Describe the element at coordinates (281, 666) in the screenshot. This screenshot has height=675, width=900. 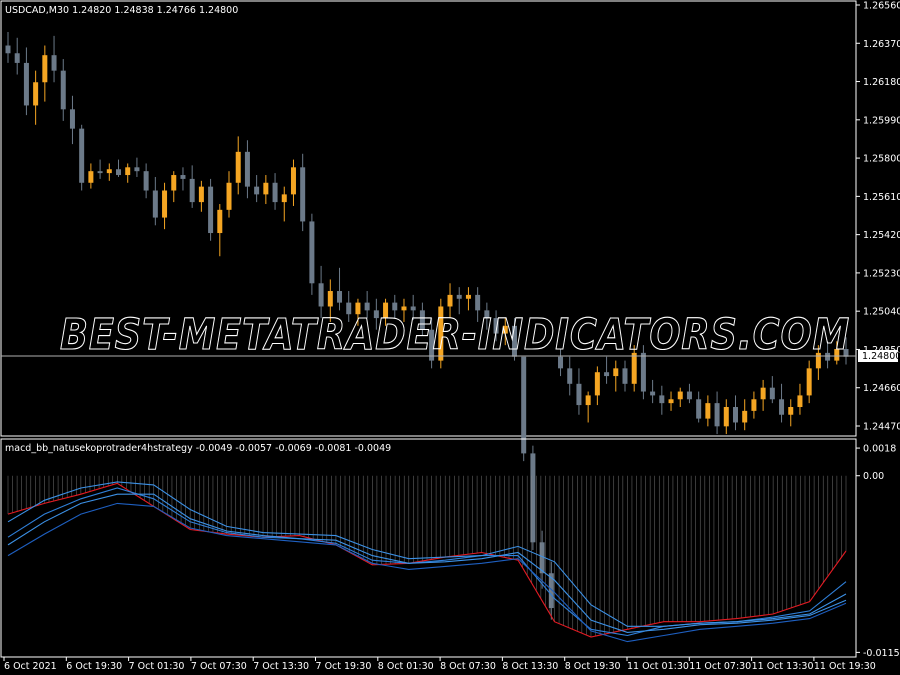
I see `time-tick-label: 7 Oct 13:30` at that location.